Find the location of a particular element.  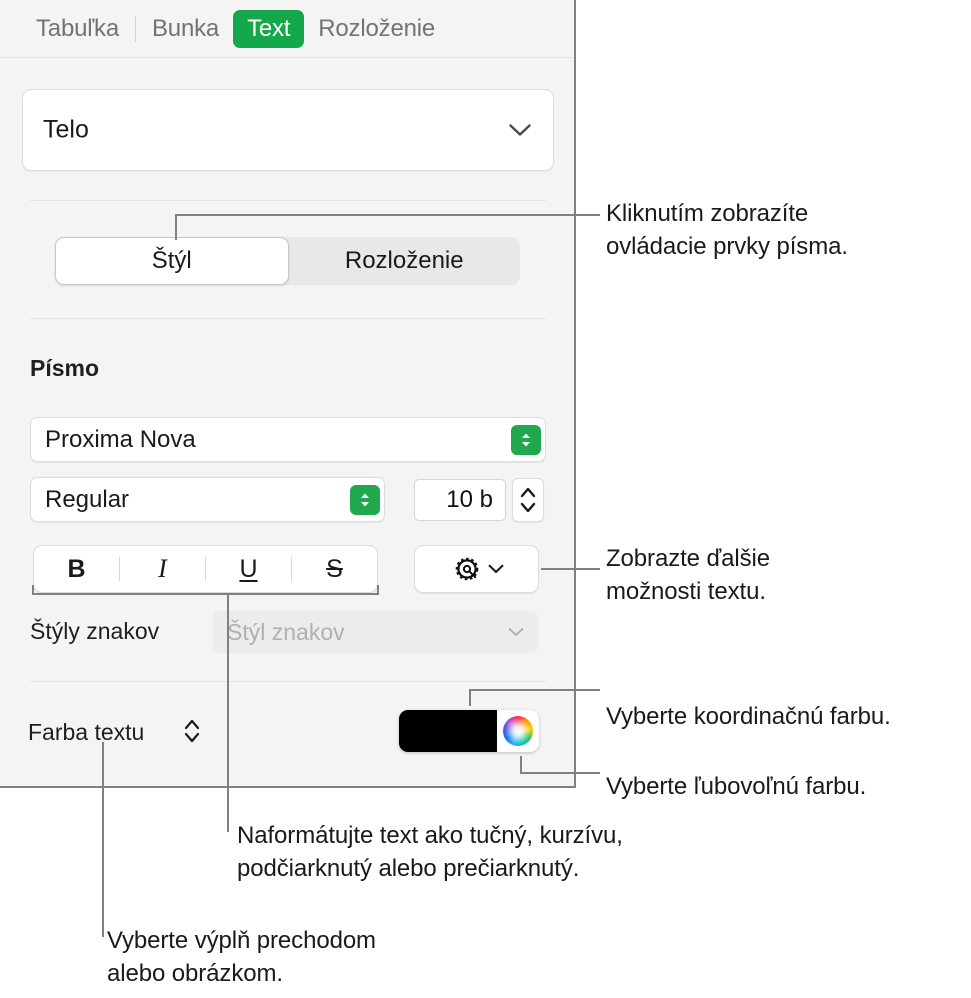

divider-font-section is located at coordinates (288, 318).